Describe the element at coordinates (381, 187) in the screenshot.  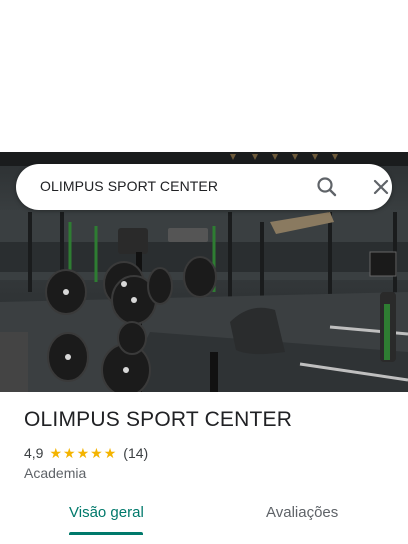
I see `close-icon` at that location.